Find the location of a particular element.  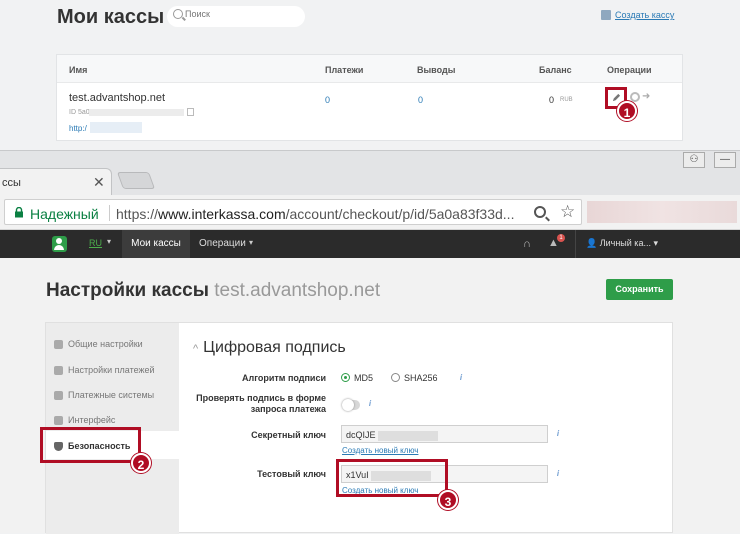

sidebar-item-payments: Настройки платежей is located at coordinates (104, 370).